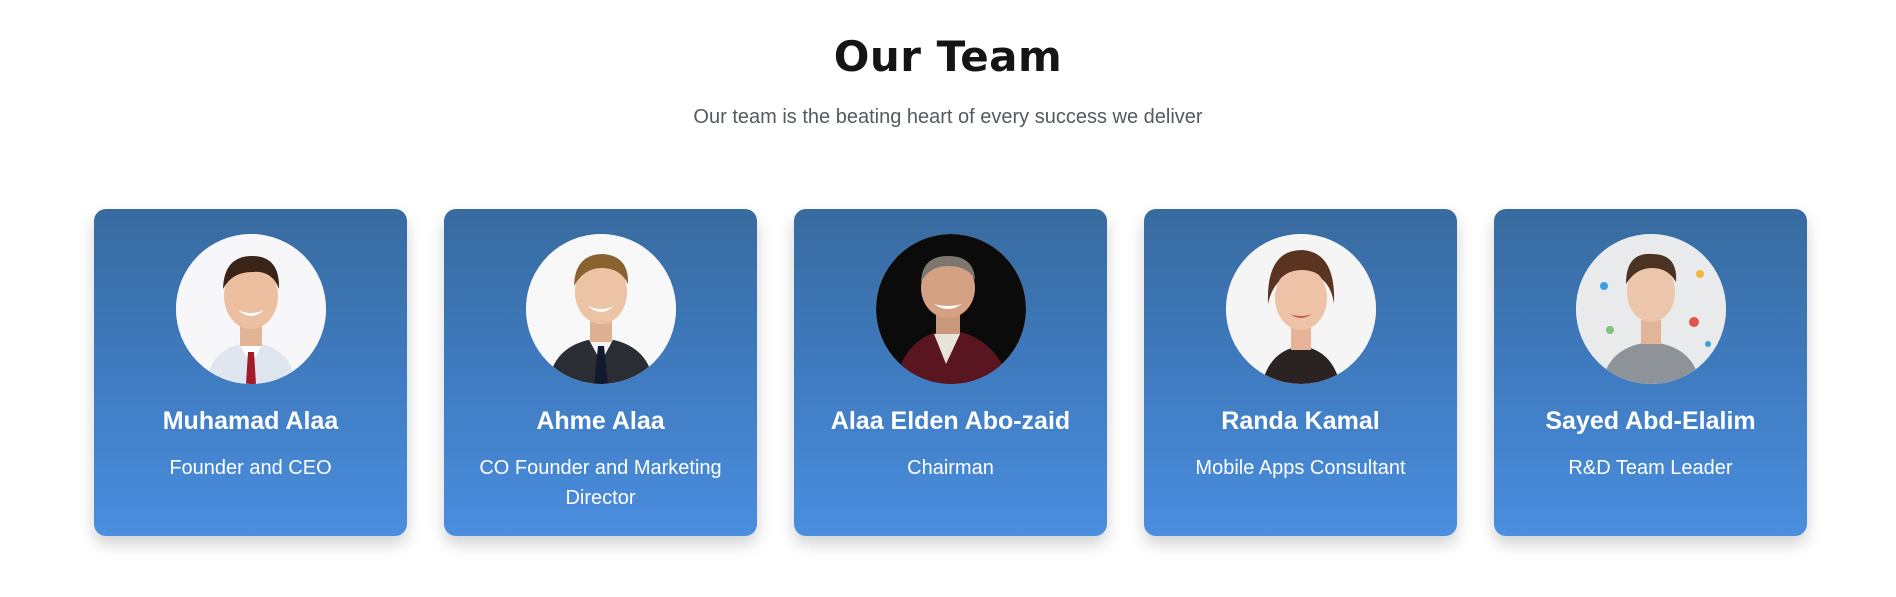  Describe the element at coordinates (600, 421) in the screenshot. I see `member-name: Ahme Alaa` at that location.